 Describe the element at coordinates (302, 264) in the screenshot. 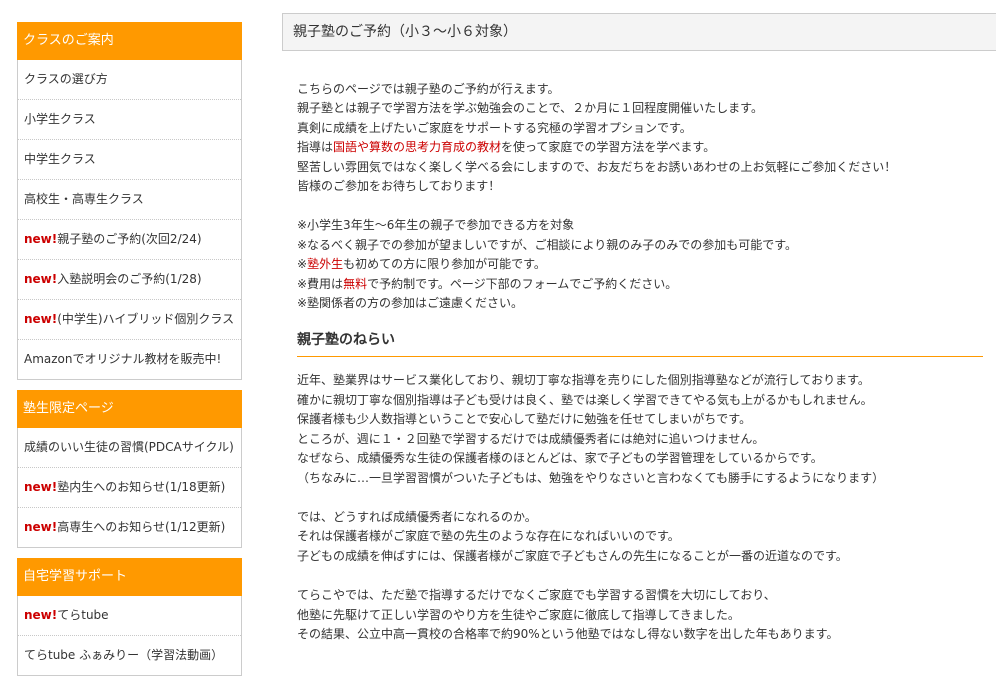

I see `text-segment: ※` at that location.